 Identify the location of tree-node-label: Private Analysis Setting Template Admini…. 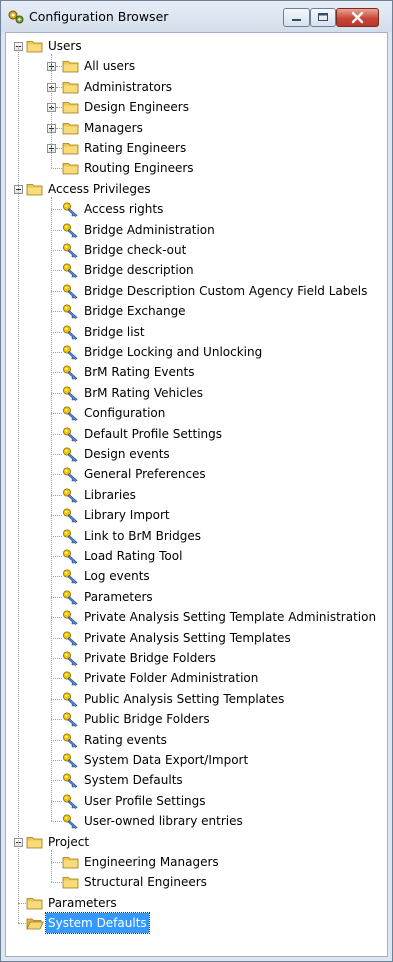
(230, 617).